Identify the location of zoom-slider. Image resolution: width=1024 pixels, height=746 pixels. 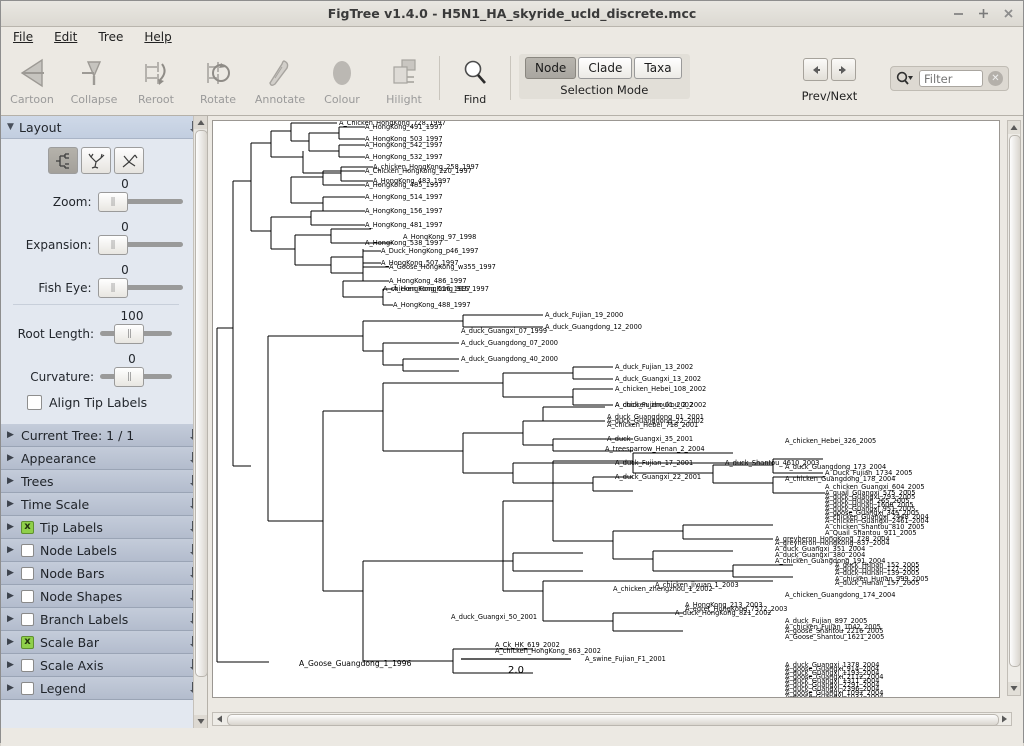
(140, 202).